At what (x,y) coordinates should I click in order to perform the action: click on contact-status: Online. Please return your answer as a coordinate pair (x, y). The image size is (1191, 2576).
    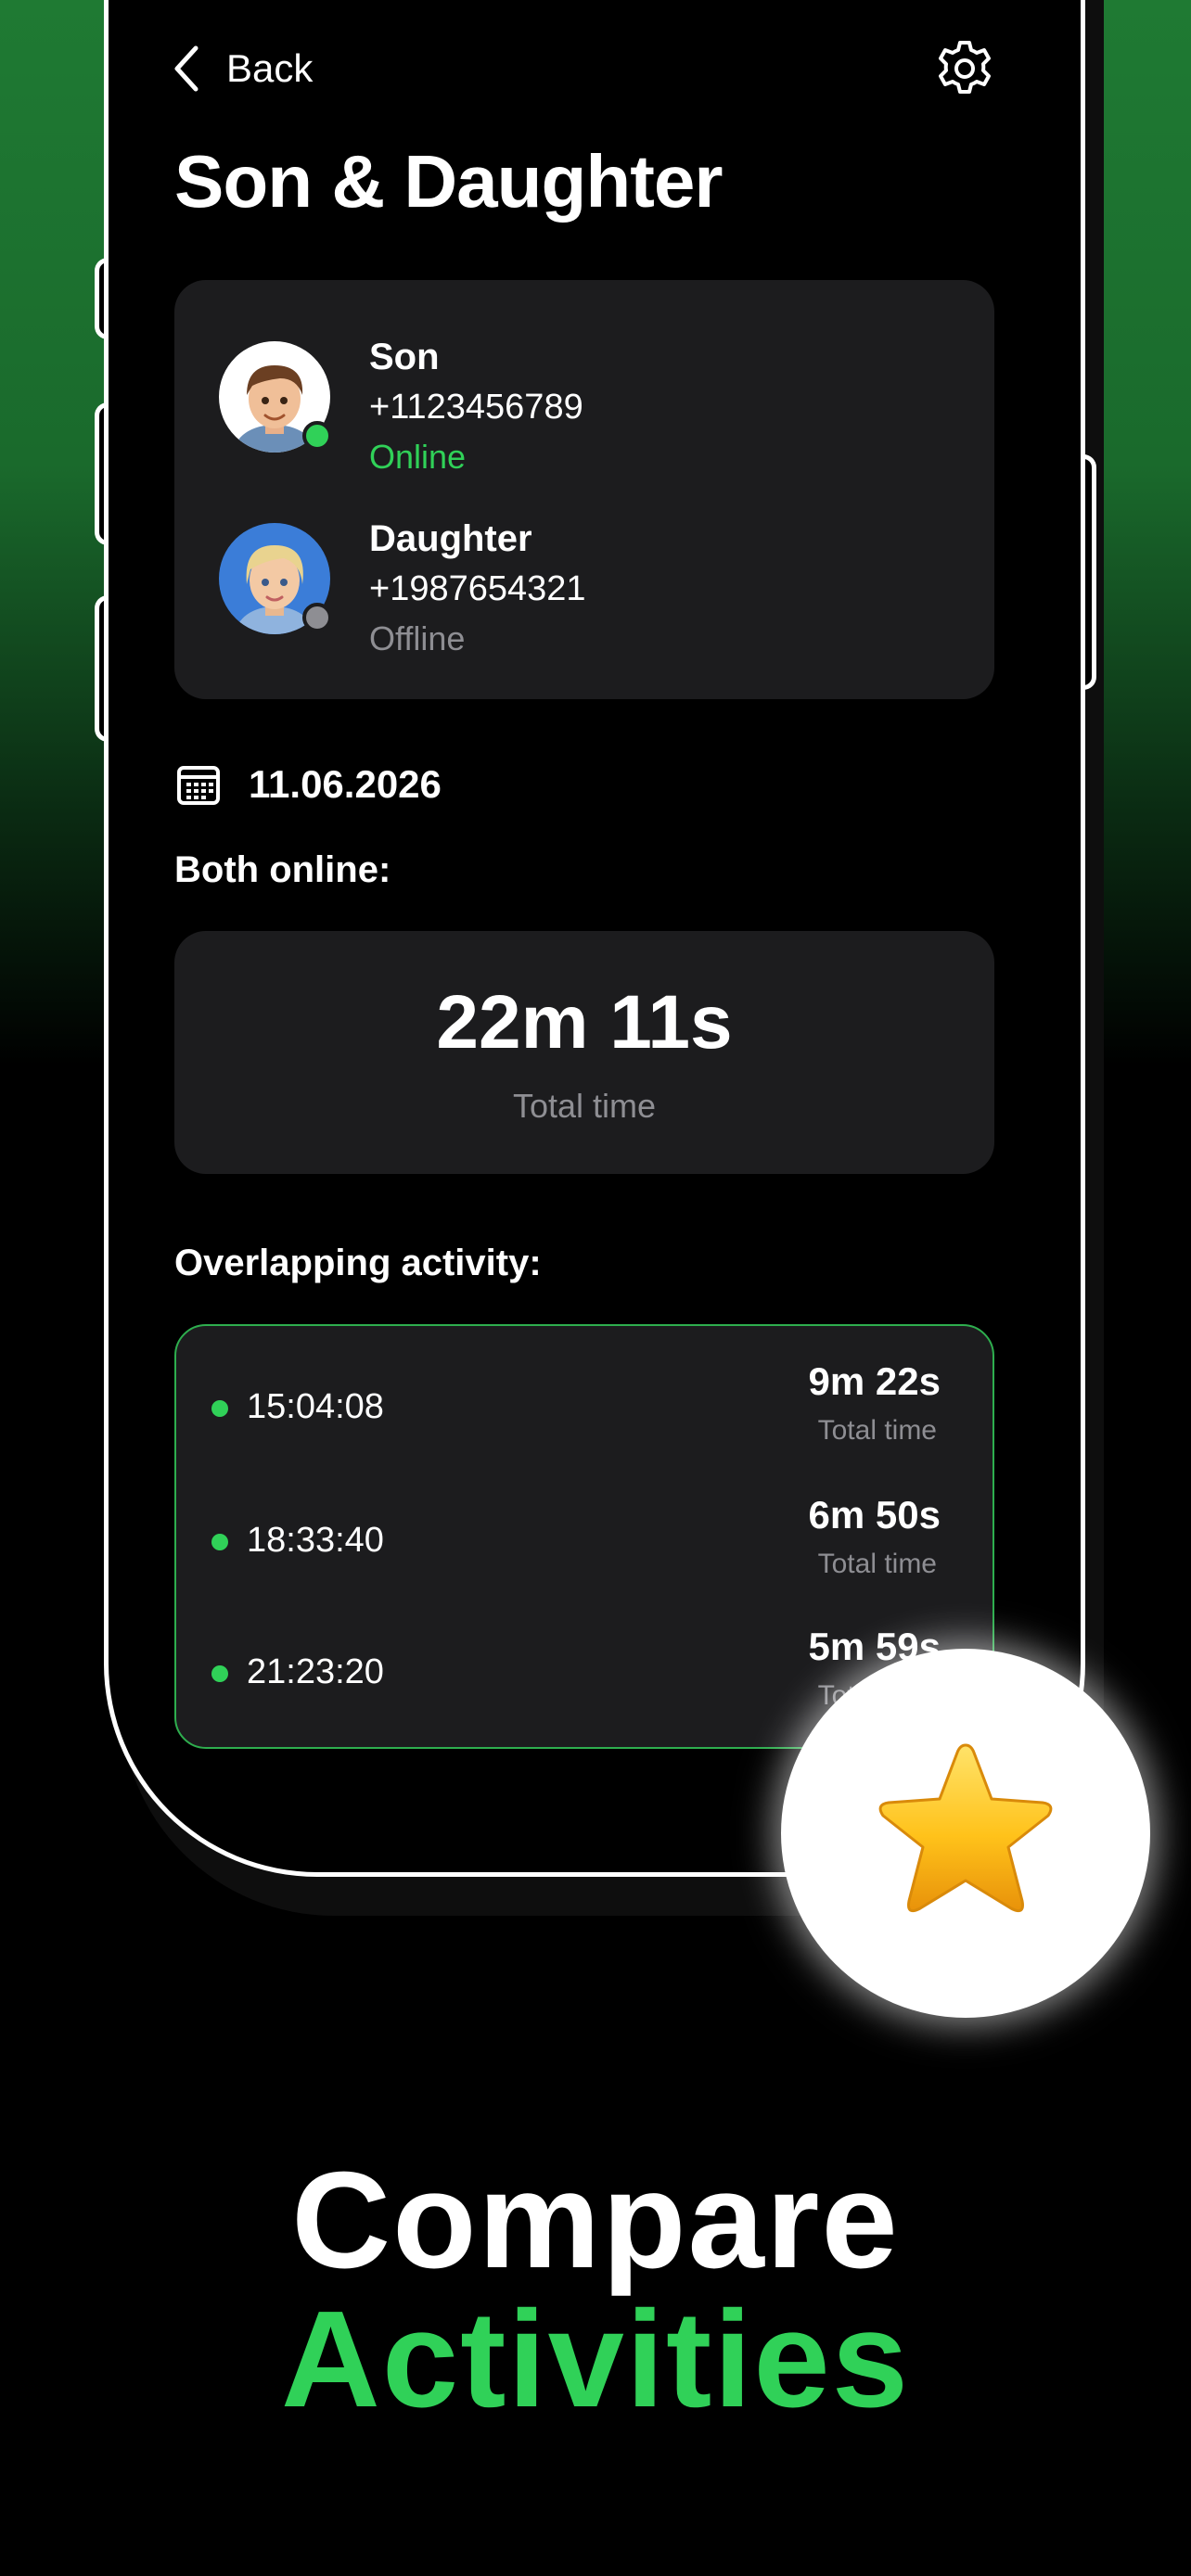
    Looking at the image, I should click on (418, 457).